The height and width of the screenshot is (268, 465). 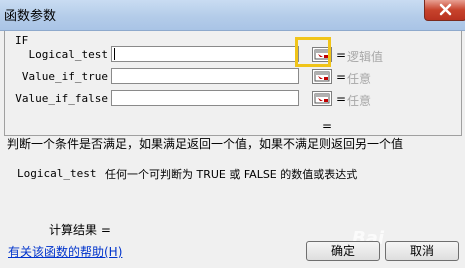 What do you see at coordinates (61, 98) in the screenshot?
I see `arg-label-value-if-false: Value_if_false` at bounding box center [61, 98].